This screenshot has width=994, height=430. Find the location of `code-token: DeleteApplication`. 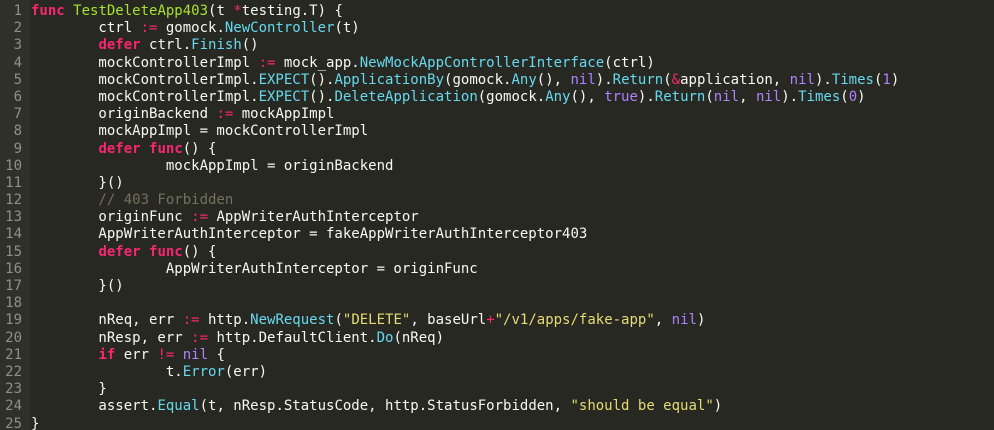

code-token: DeleteApplication is located at coordinates (406, 96).